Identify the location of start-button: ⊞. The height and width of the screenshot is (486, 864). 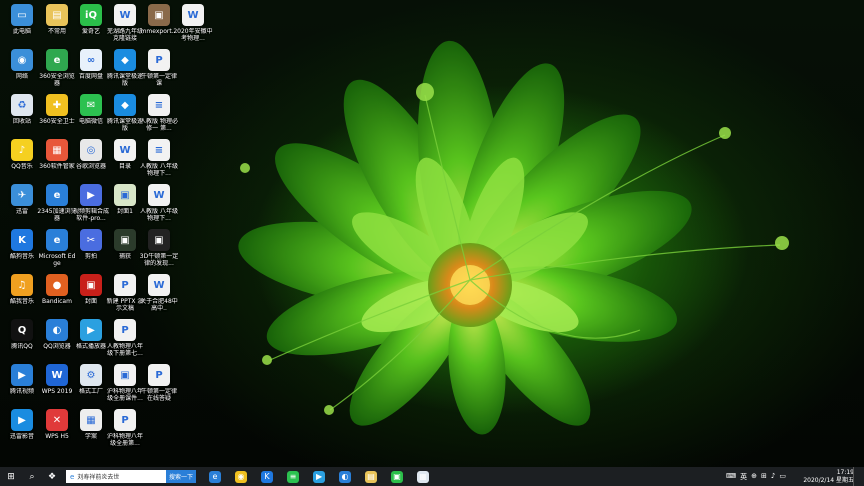
(11, 476).